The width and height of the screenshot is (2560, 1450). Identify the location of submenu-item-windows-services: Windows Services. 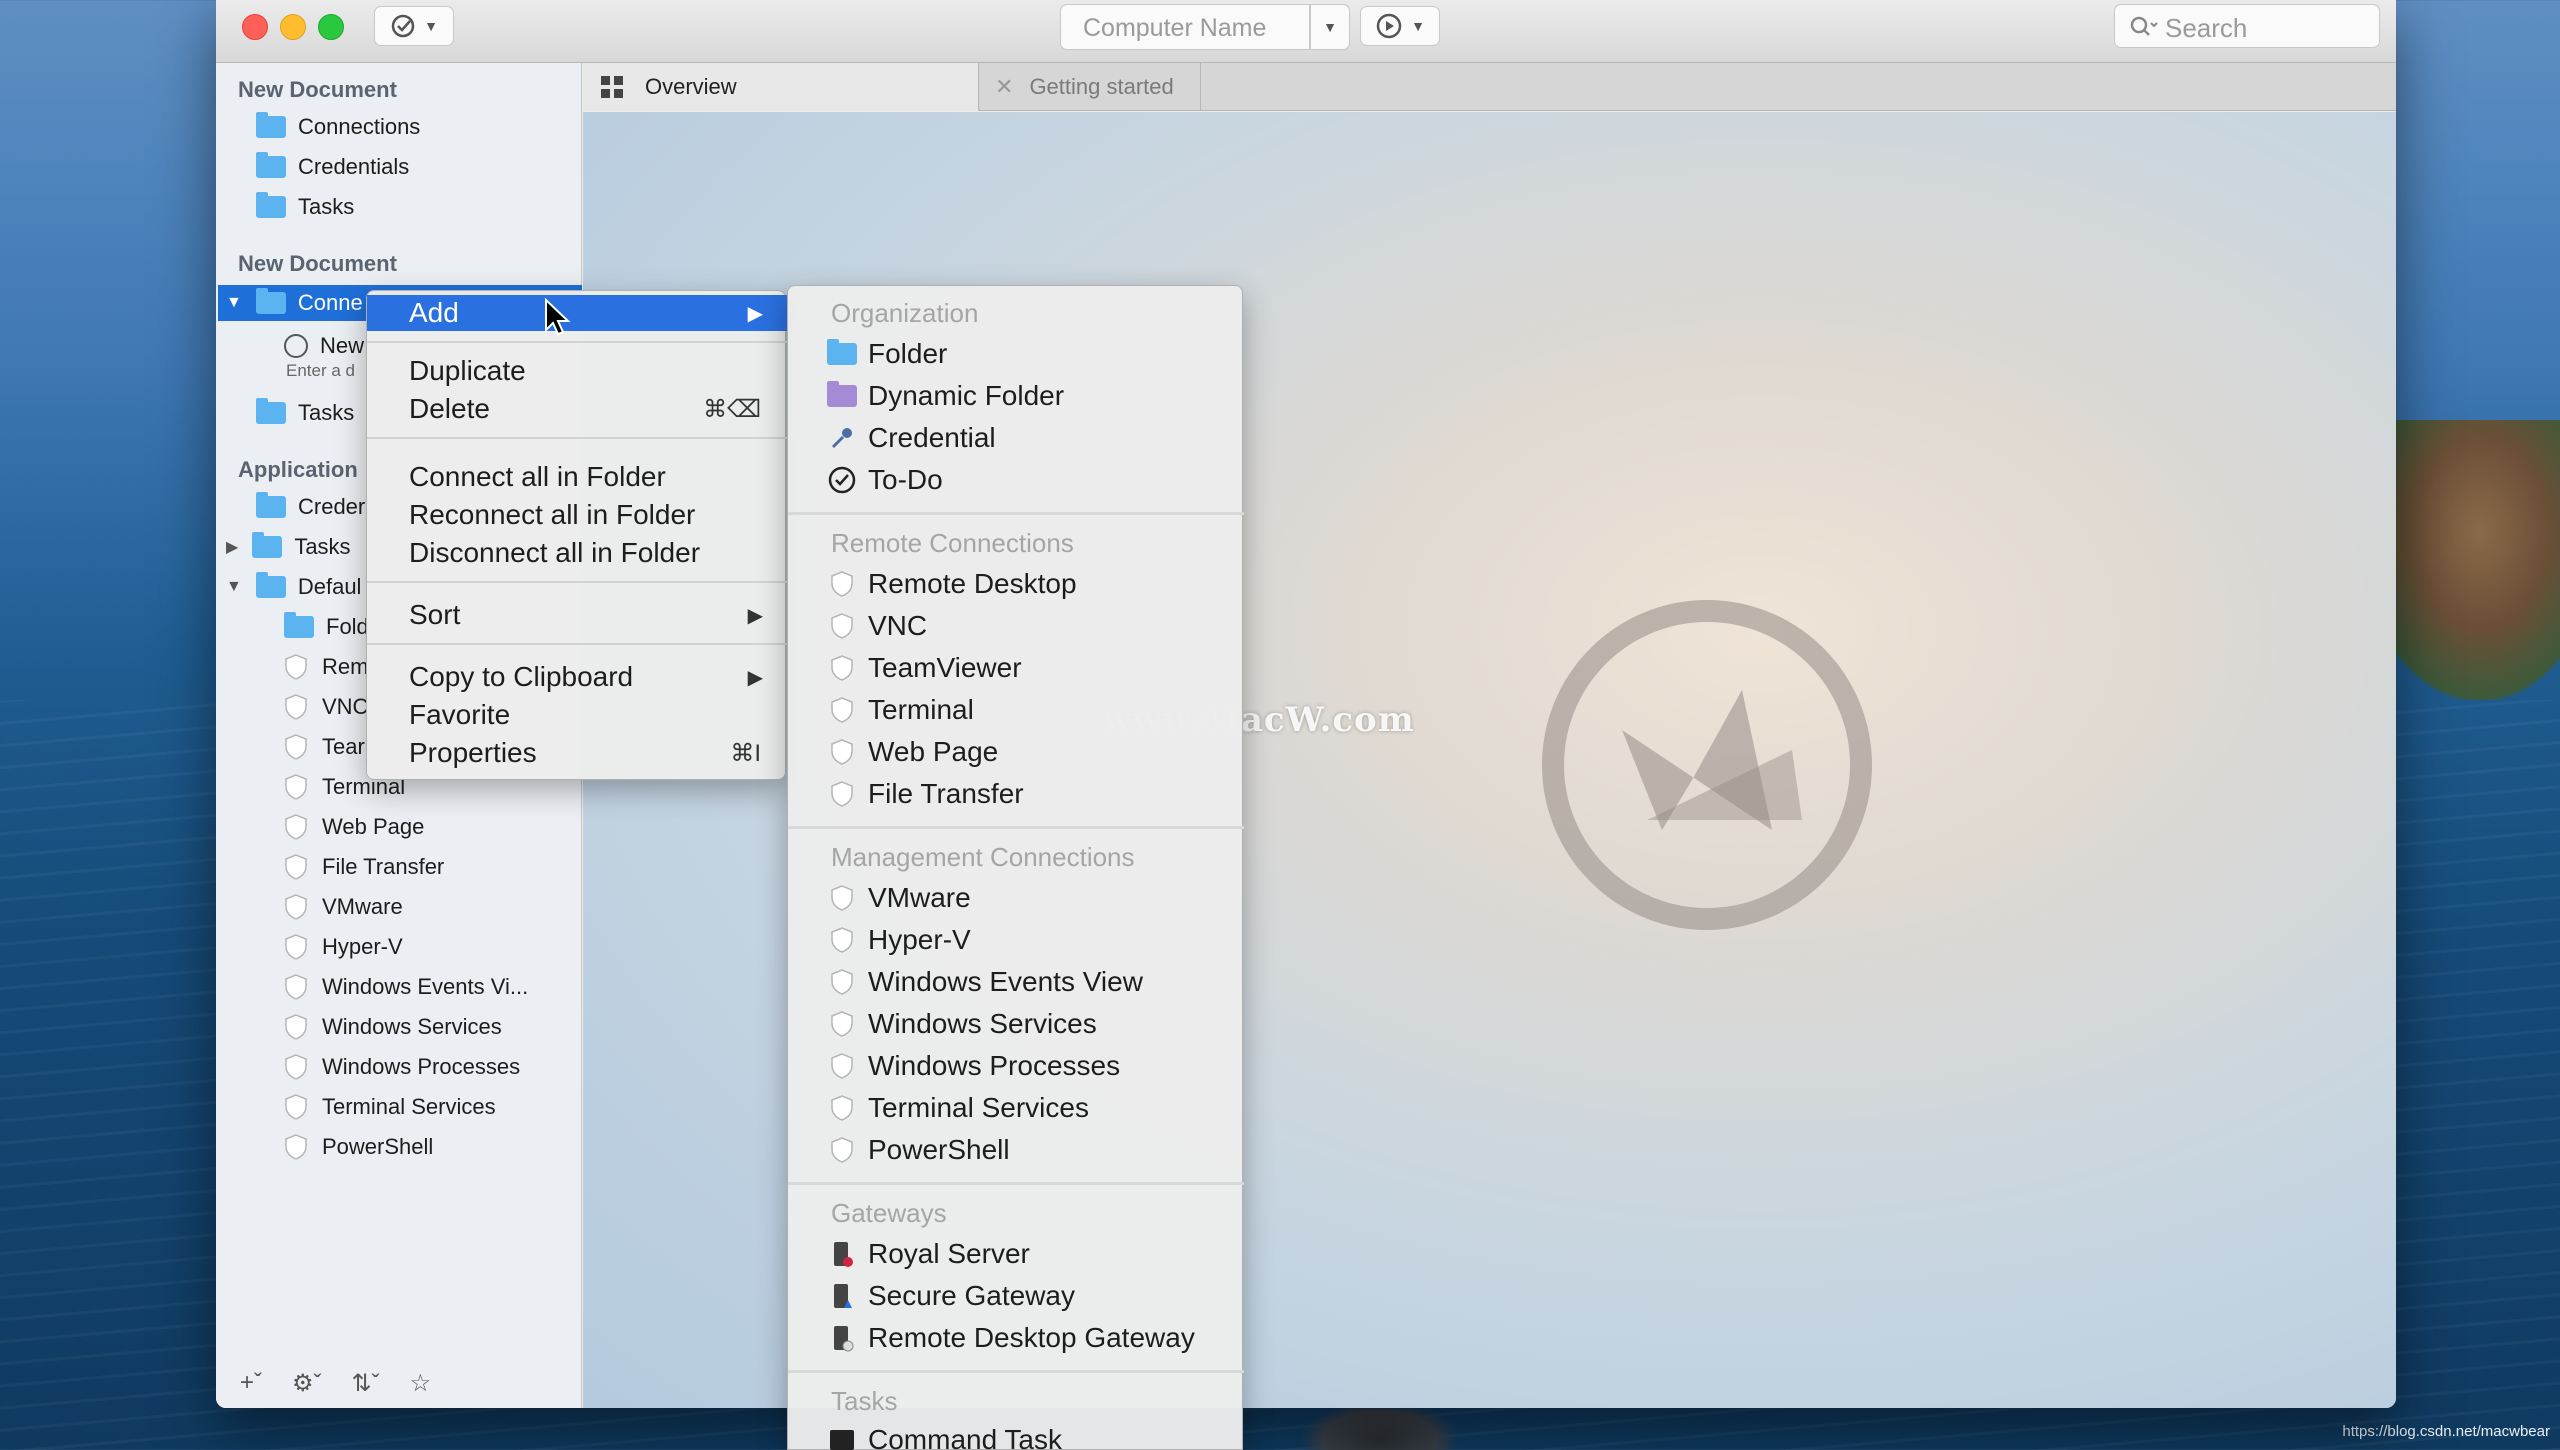
(962, 1024).